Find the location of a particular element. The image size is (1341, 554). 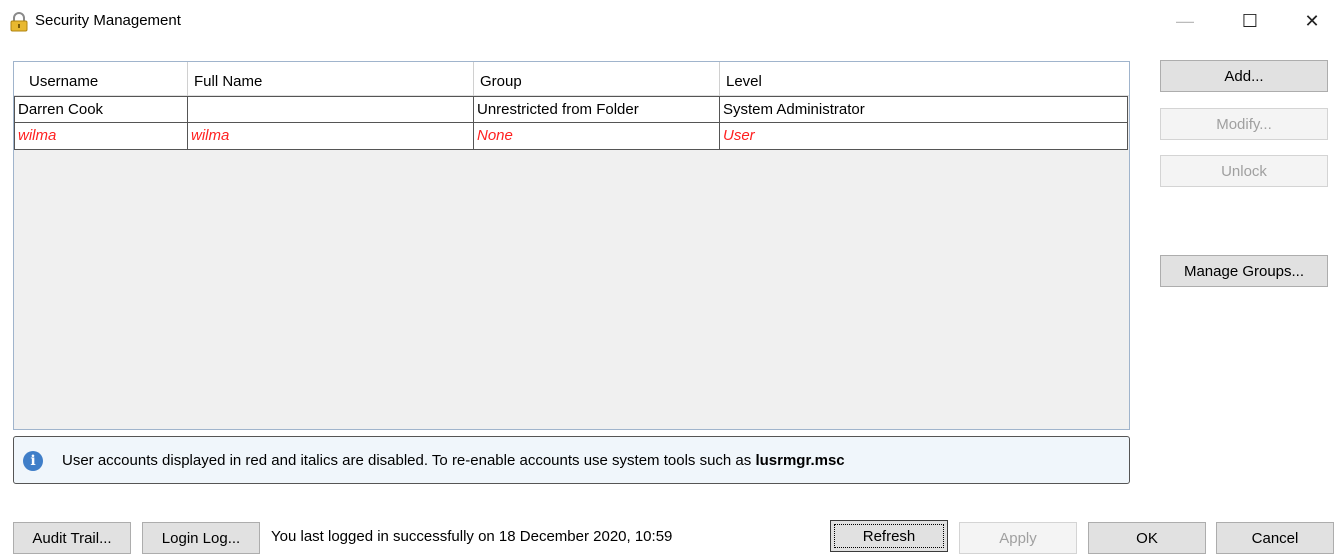

window-title: Security Management is located at coordinates (108, 20).